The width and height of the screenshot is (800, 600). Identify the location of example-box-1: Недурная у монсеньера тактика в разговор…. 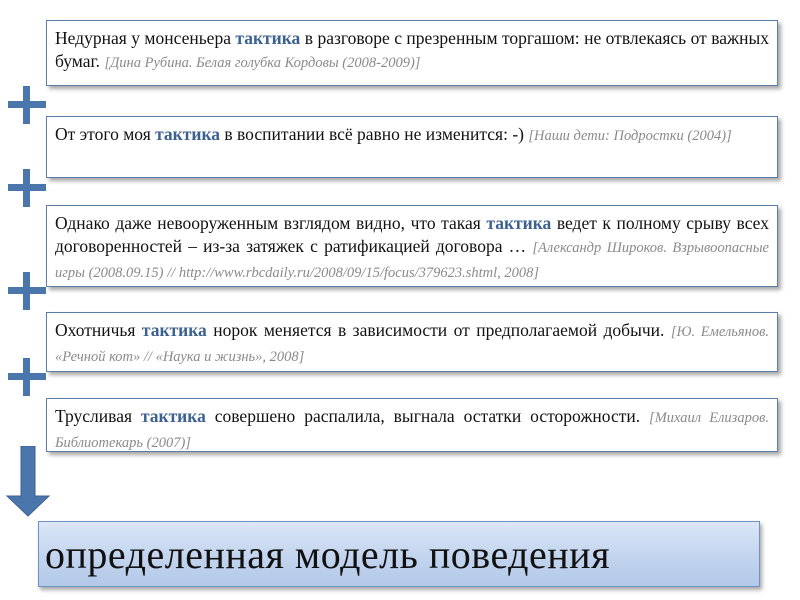
(412, 53).